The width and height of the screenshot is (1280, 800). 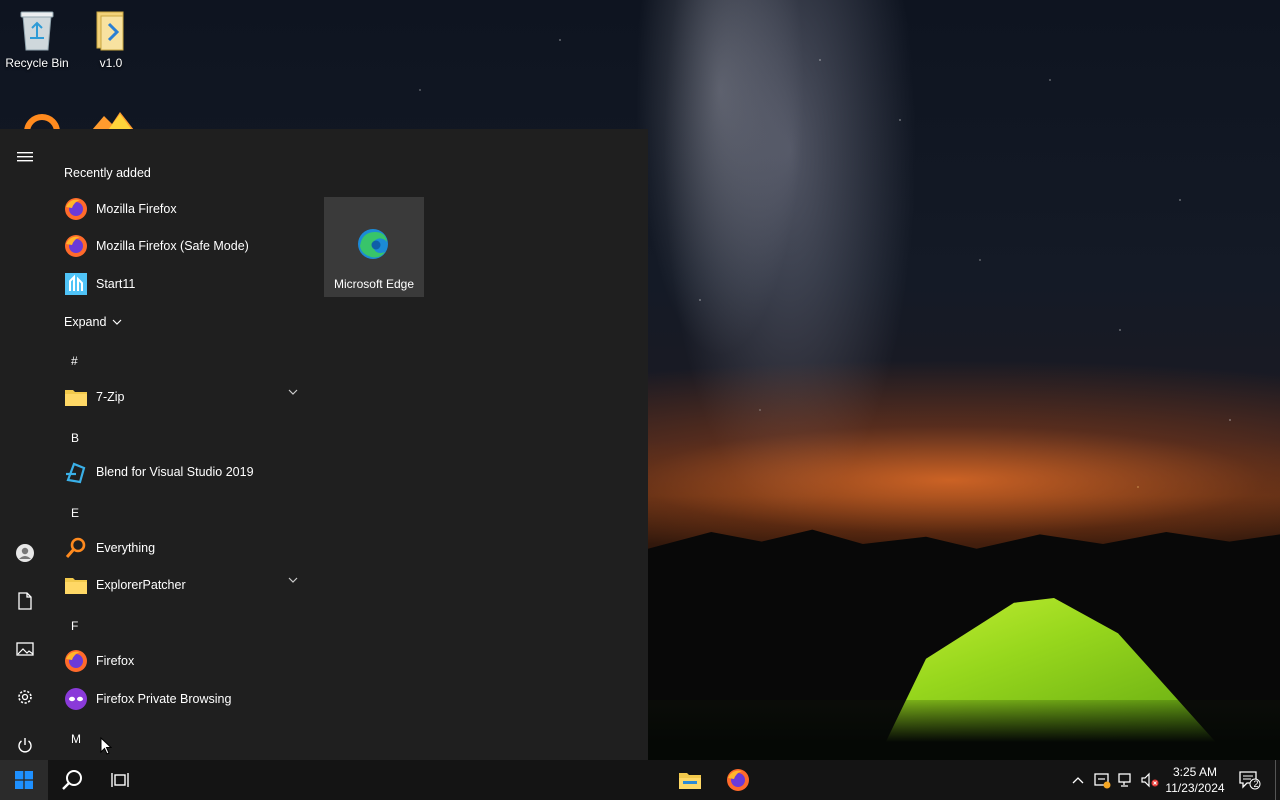 What do you see at coordinates (116, 284) in the screenshot?
I see `app-item-label: Start11` at bounding box center [116, 284].